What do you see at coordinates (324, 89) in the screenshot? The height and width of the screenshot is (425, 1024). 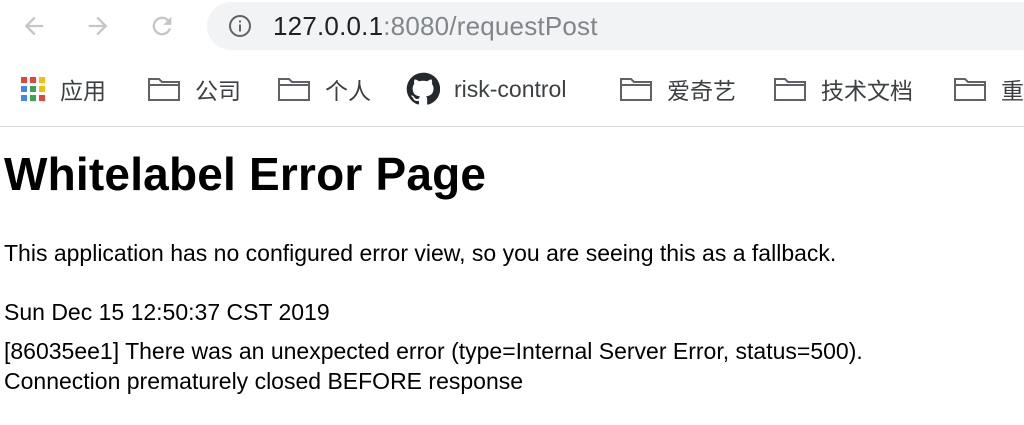 I see `bookmark-folder-personal: 个人` at bounding box center [324, 89].